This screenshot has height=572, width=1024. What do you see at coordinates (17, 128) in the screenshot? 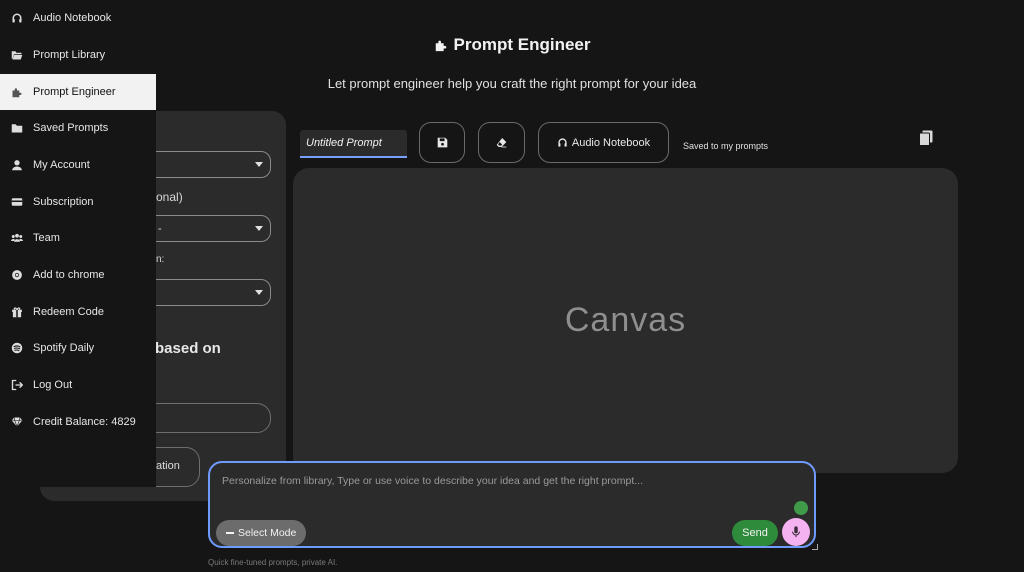
I see `folder-icon` at bounding box center [17, 128].